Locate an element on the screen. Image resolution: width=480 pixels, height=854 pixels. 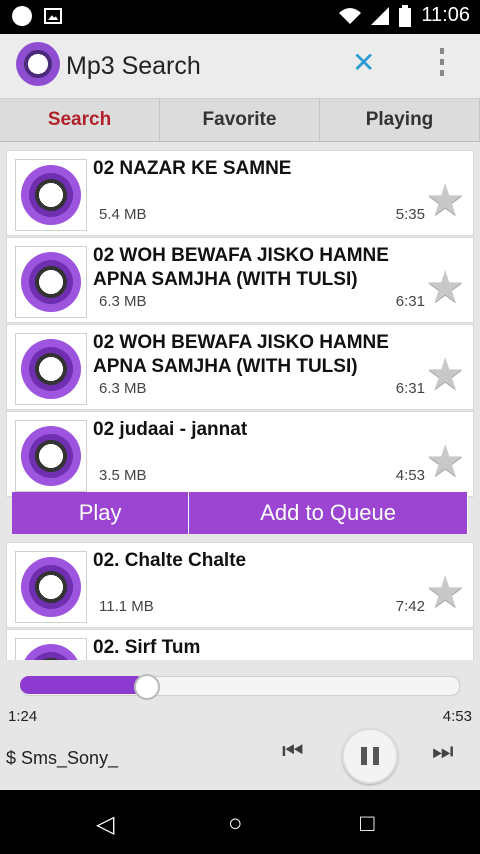
song-duration: 7:42 is located at coordinates (410, 606).